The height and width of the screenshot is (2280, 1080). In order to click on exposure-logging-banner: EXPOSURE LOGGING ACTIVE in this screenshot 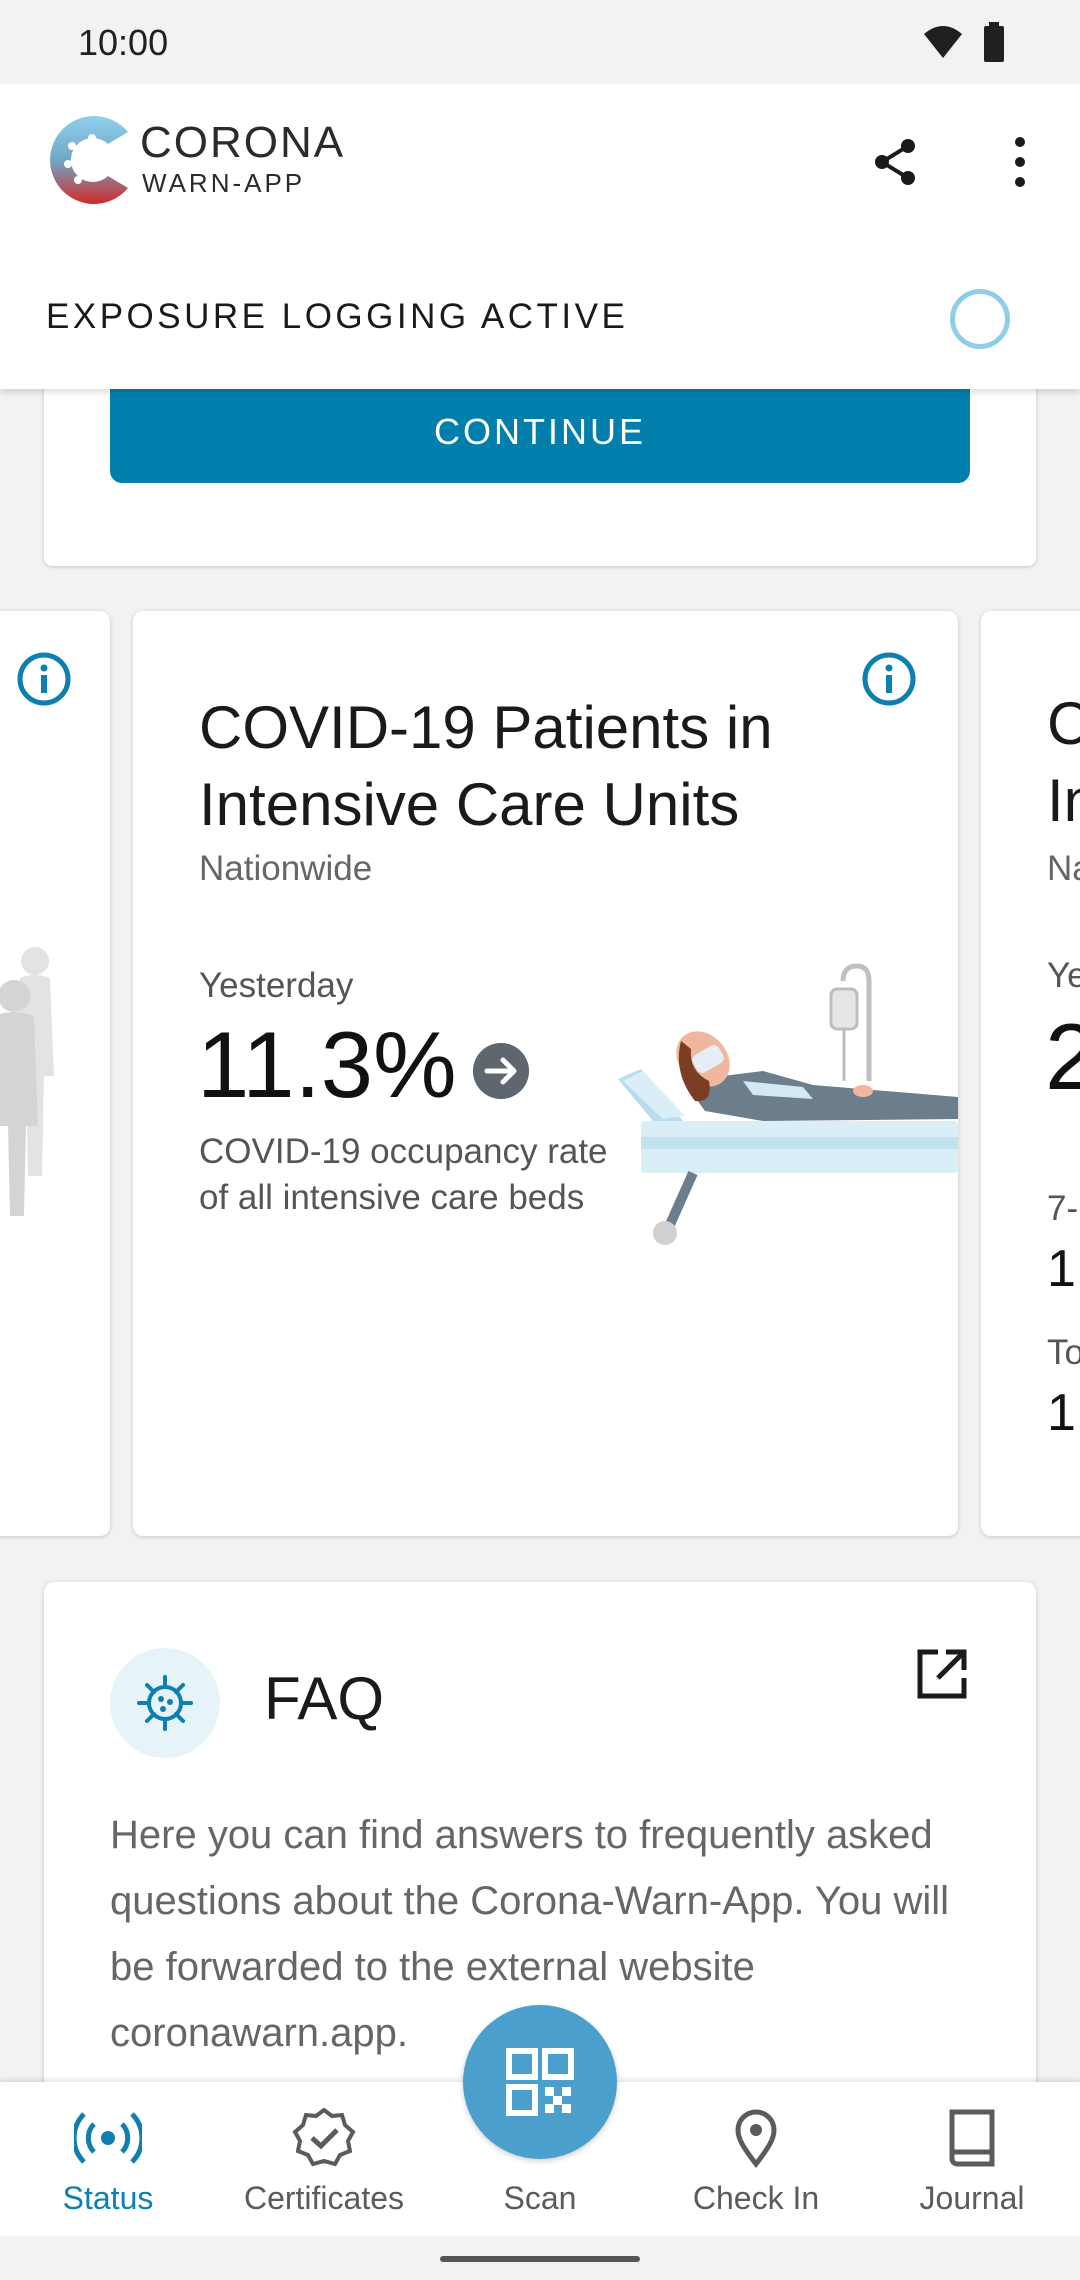, I will do `click(540, 324)`.